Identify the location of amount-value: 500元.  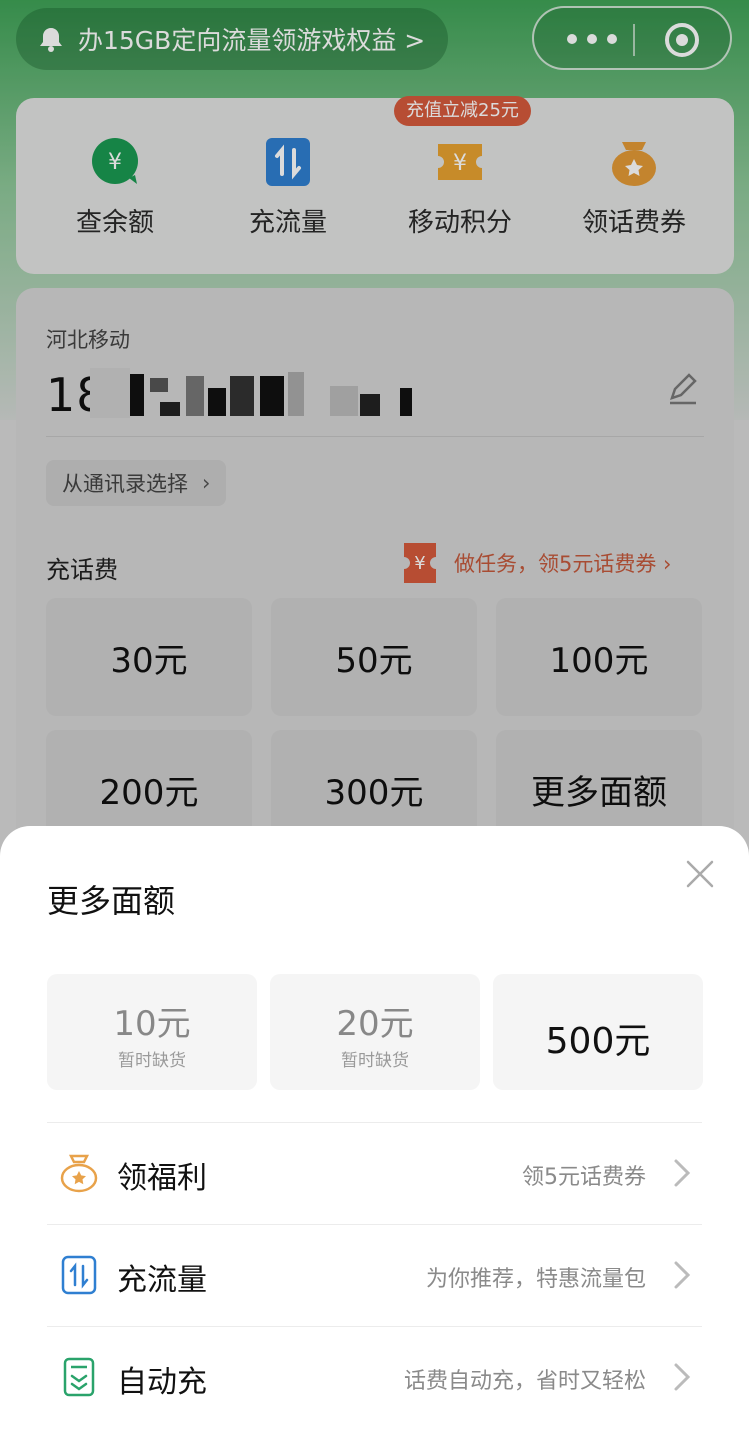
(598, 1041).